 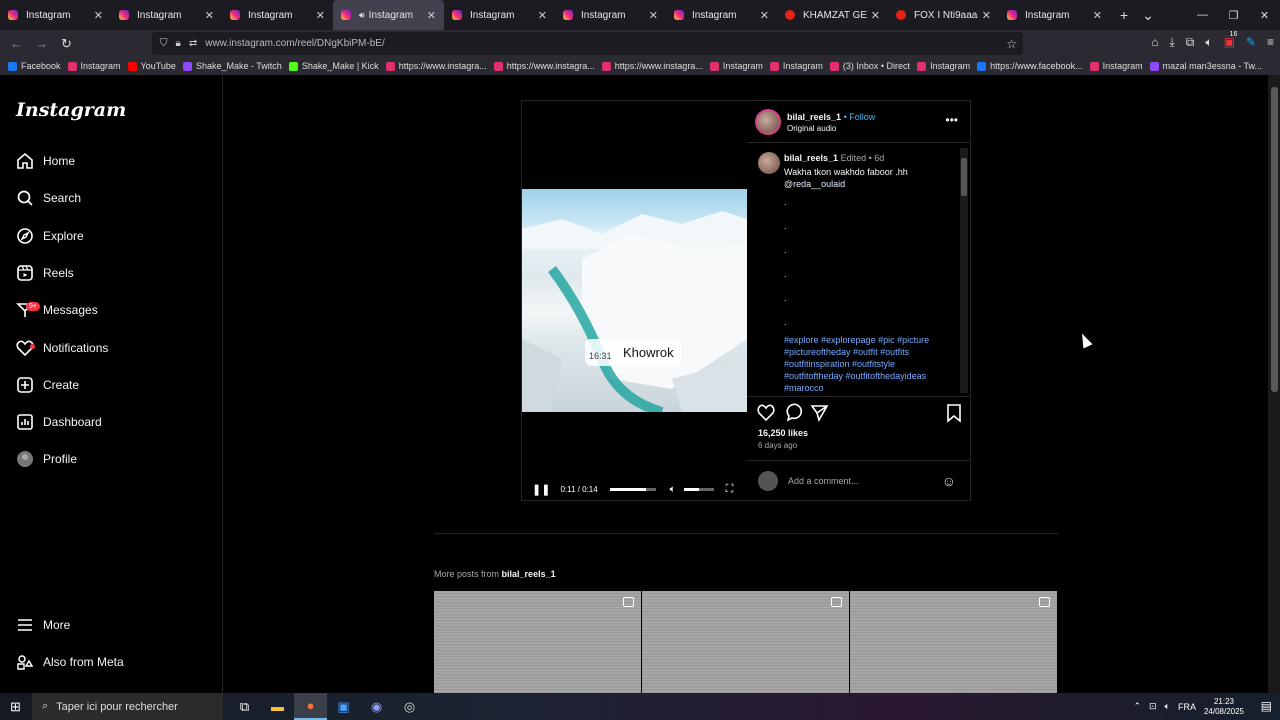 I want to click on fullscreen-icon: ⛶, so click(x=730, y=489).